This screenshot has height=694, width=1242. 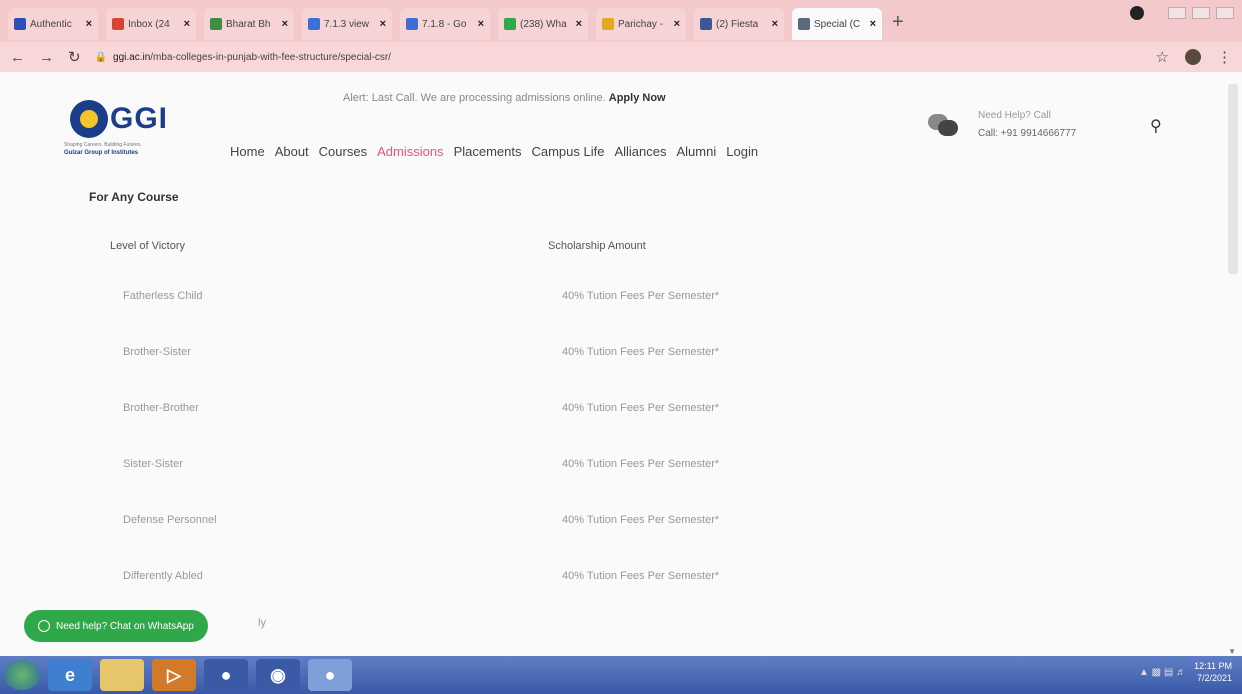 I want to click on chrome-icon: ●, so click(x=226, y=675).